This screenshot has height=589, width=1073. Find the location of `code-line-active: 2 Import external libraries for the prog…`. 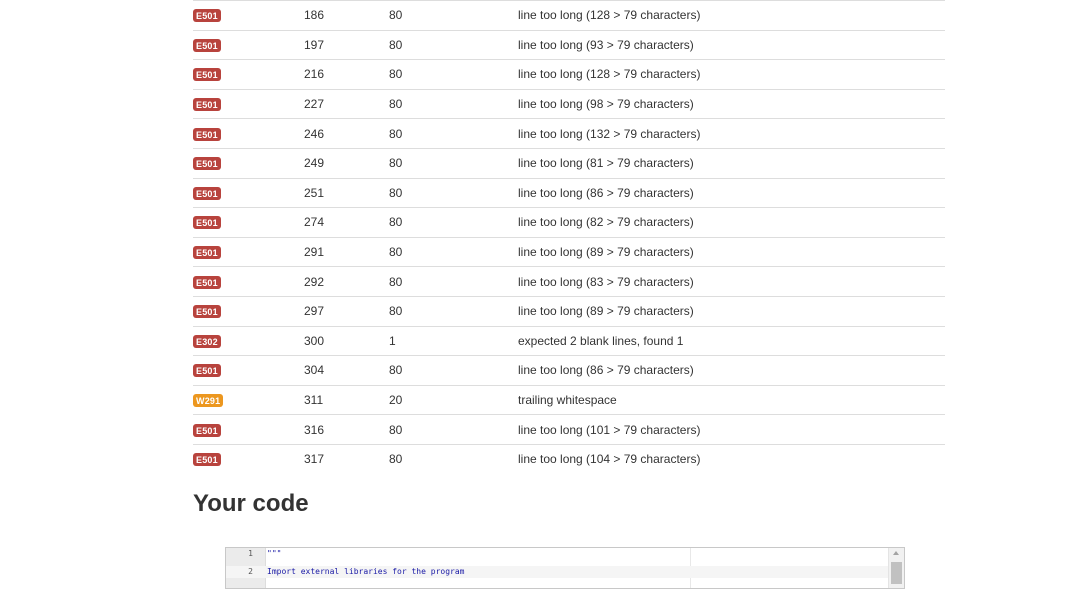

code-line-active: 2 Import external libraries for the prog… is located at coordinates (557, 572).